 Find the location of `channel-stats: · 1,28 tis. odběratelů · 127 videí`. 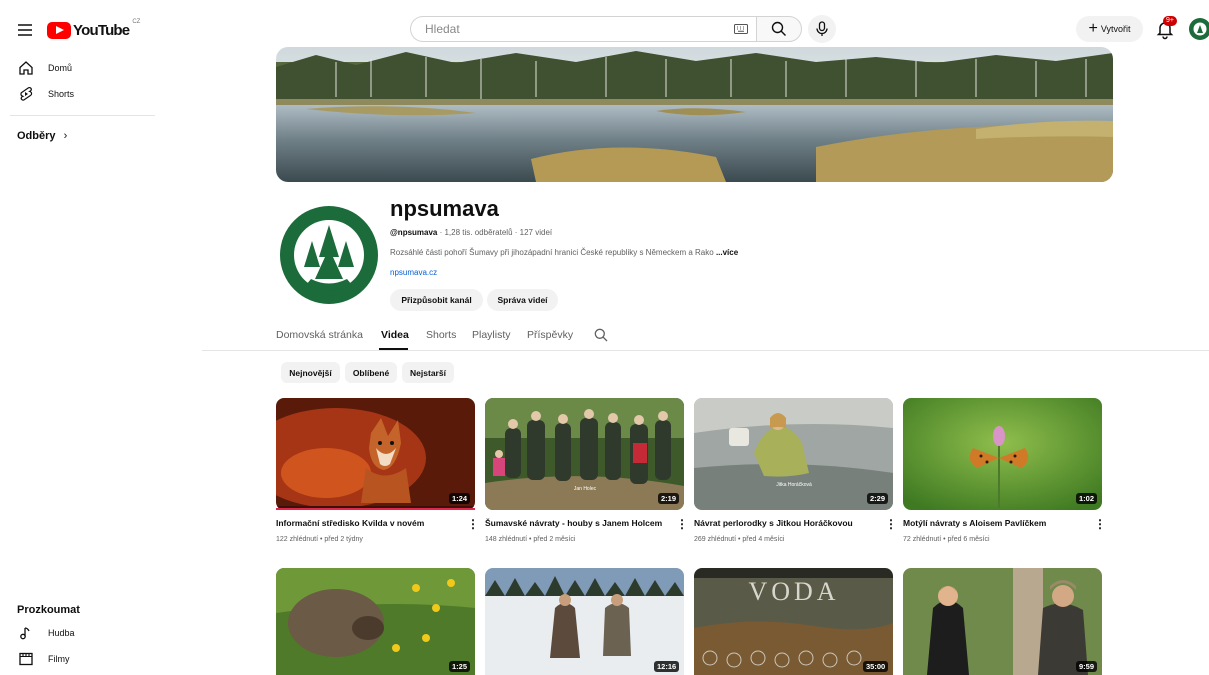

channel-stats: · 1,28 tis. odběratelů · 127 videí is located at coordinates (495, 232).